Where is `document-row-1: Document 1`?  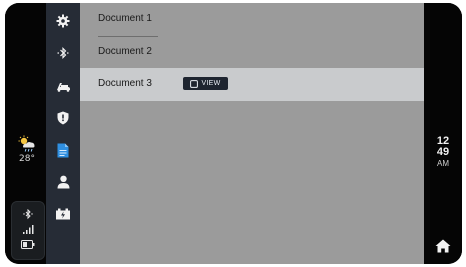
document-row-1: Document 1 is located at coordinates (252, 19).